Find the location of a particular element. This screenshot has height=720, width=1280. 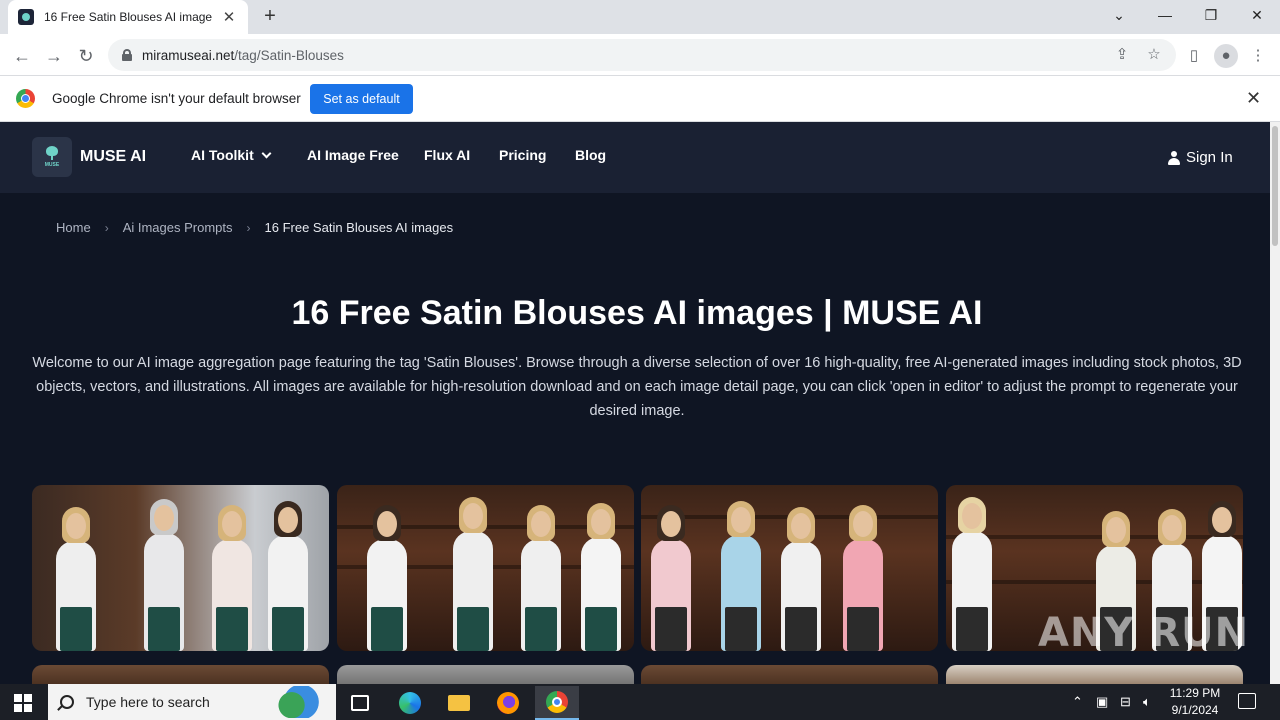

close-window-button: ✕ is located at coordinates (1257, 15).